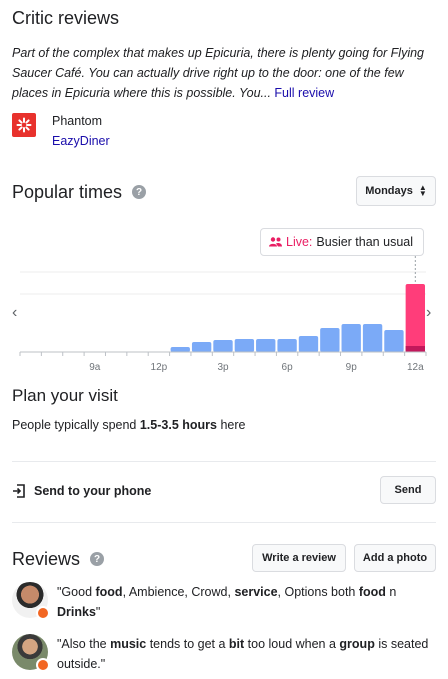  I want to click on bar-1p, so click(180, 349).